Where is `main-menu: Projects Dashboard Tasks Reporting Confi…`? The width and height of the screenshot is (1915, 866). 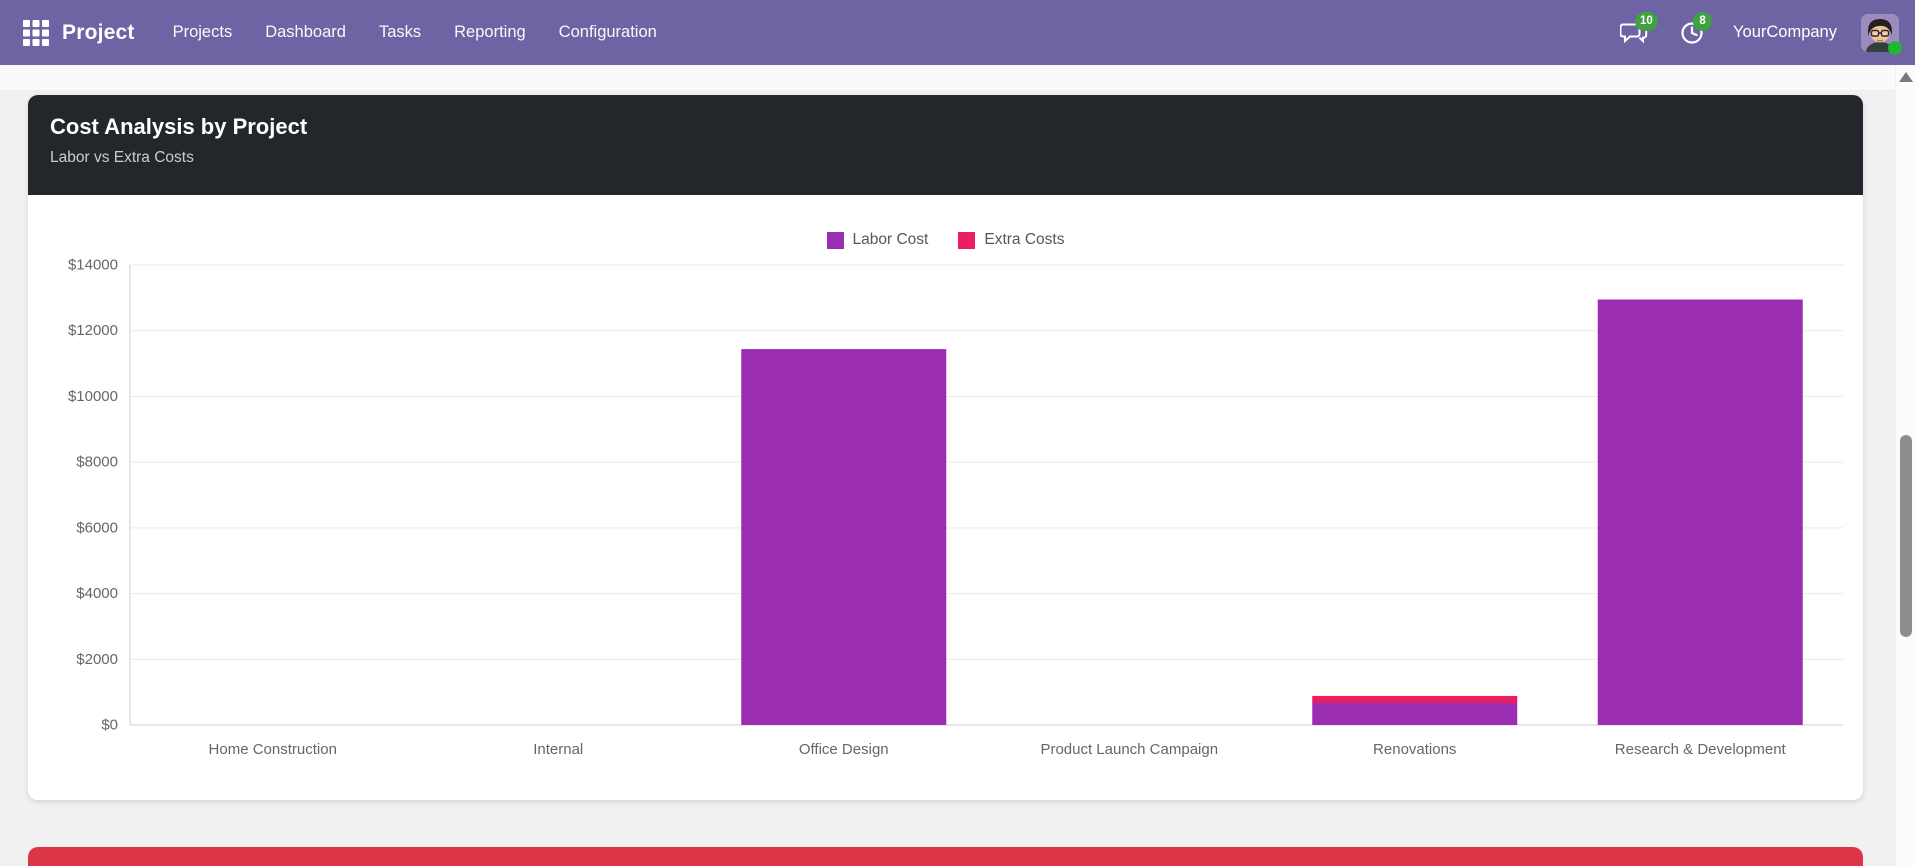 main-menu: Projects Dashboard Tasks Reporting Confi… is located at coordinates (415, 32).